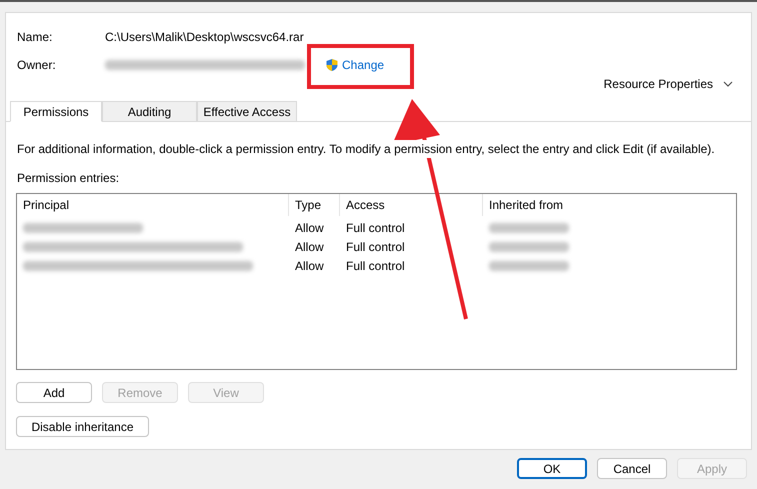 The width and height of the screenshot is (757, 489). Describe the element at coordinates (153, 205) in the screenshot. I see `column-header: Principal` at that location.